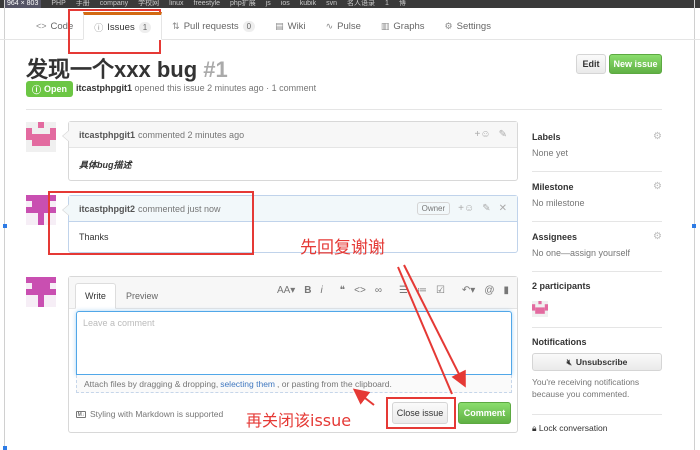  Describe the element at coordinates (361, 4) in the screenshot. I see `bookmark-item: 名人语录` at that location.